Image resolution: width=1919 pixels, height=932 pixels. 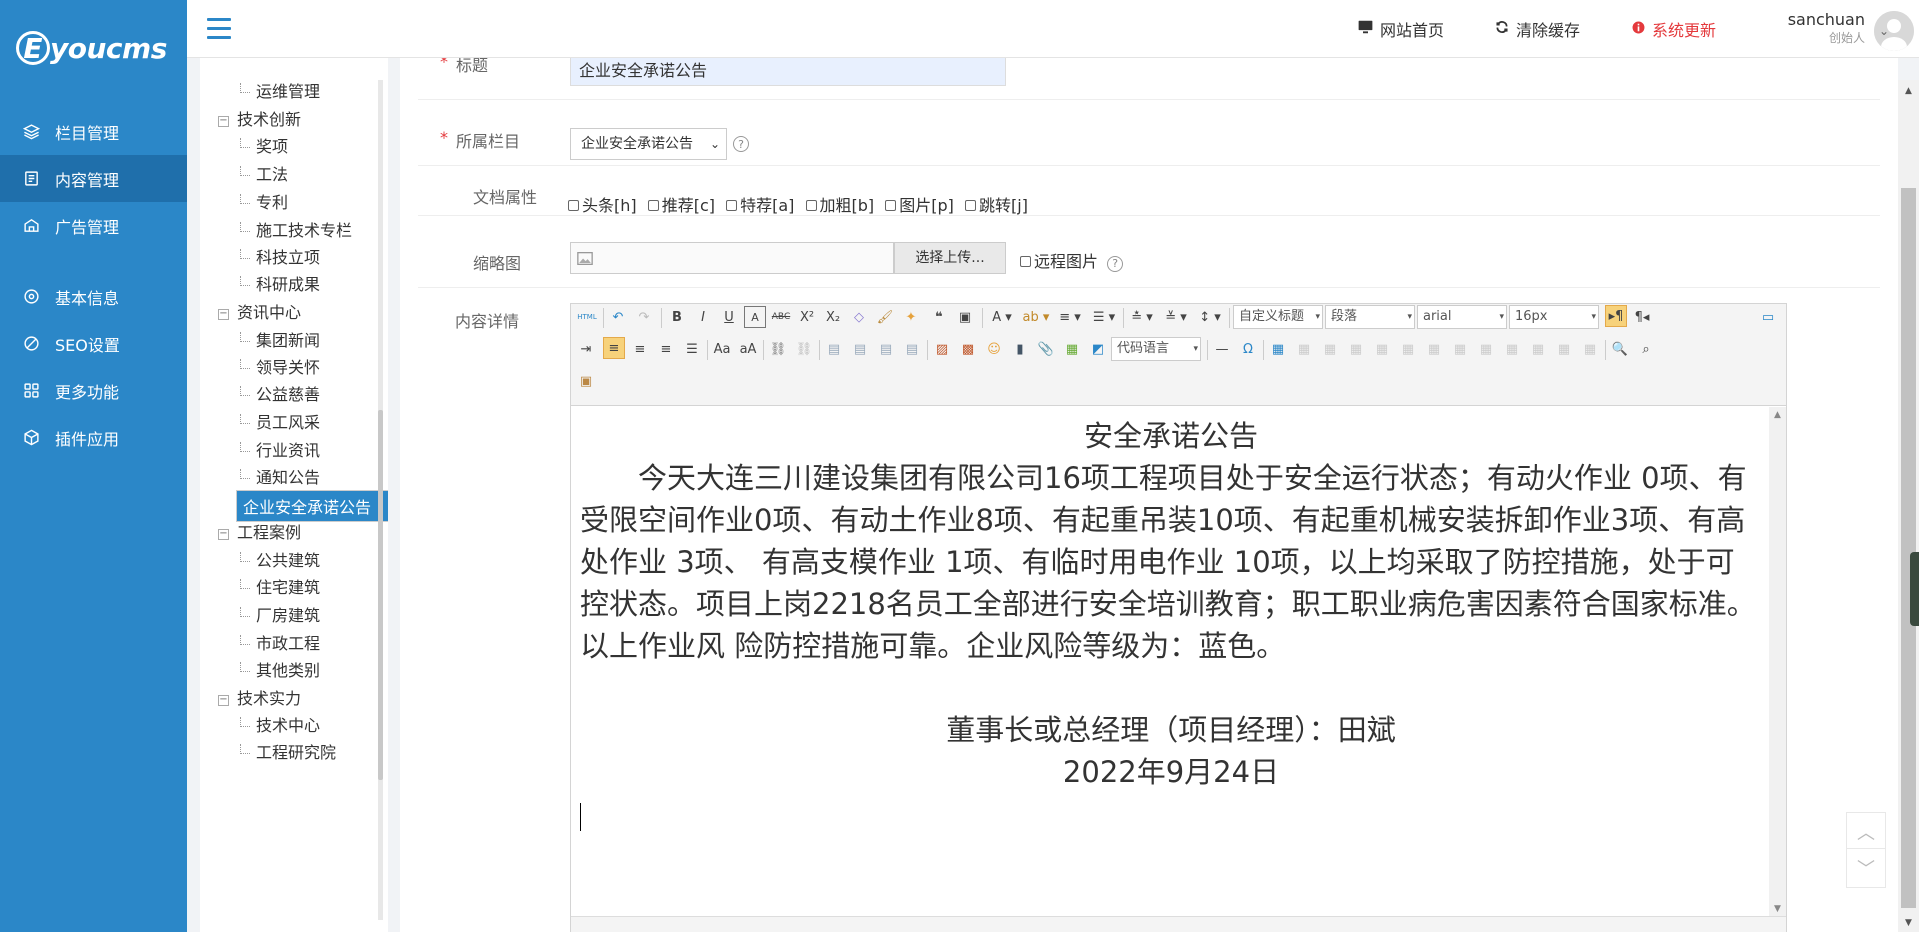 What do you see at coordinates (614, 348) in the screenshot?
I see `align-left-icon: ≡` at bounding box center [614, 348].